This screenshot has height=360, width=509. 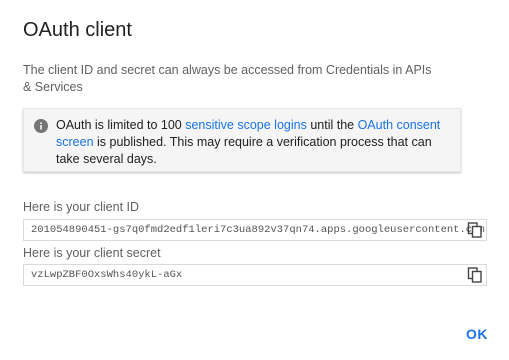 What do you see at coordinates (77, 30) in the screenshot?
I see `dialog-title: OAuth client` at bounding box center [77, 30].